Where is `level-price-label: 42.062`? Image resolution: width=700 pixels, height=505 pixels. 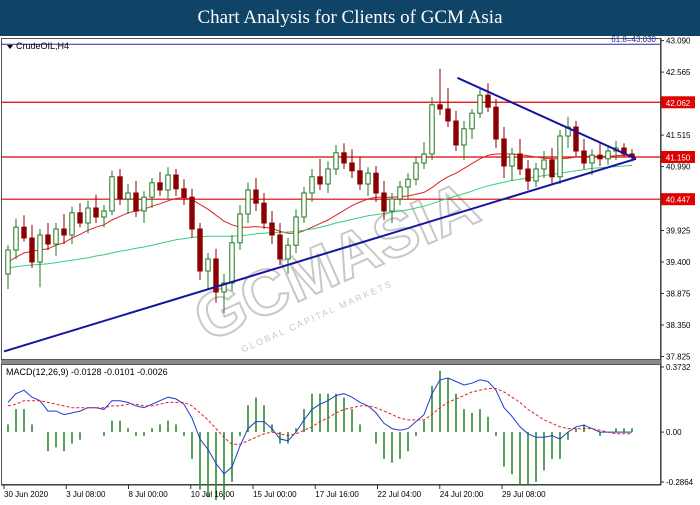
level-price-label: 42.062 is located at coordinates (678, 103).